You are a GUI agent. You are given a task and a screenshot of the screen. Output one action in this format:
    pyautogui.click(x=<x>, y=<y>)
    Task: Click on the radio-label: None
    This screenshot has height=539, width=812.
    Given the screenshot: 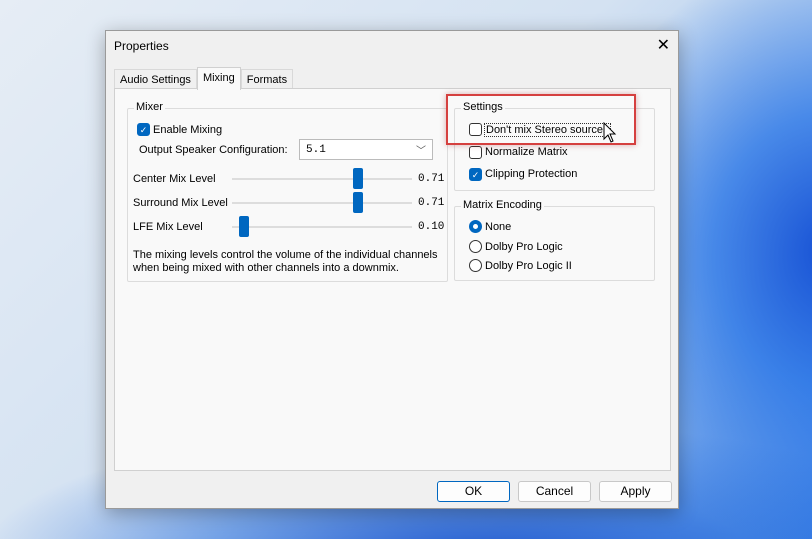 What is the action you would take?
    pyautogui.click(x=498, y=227)
    